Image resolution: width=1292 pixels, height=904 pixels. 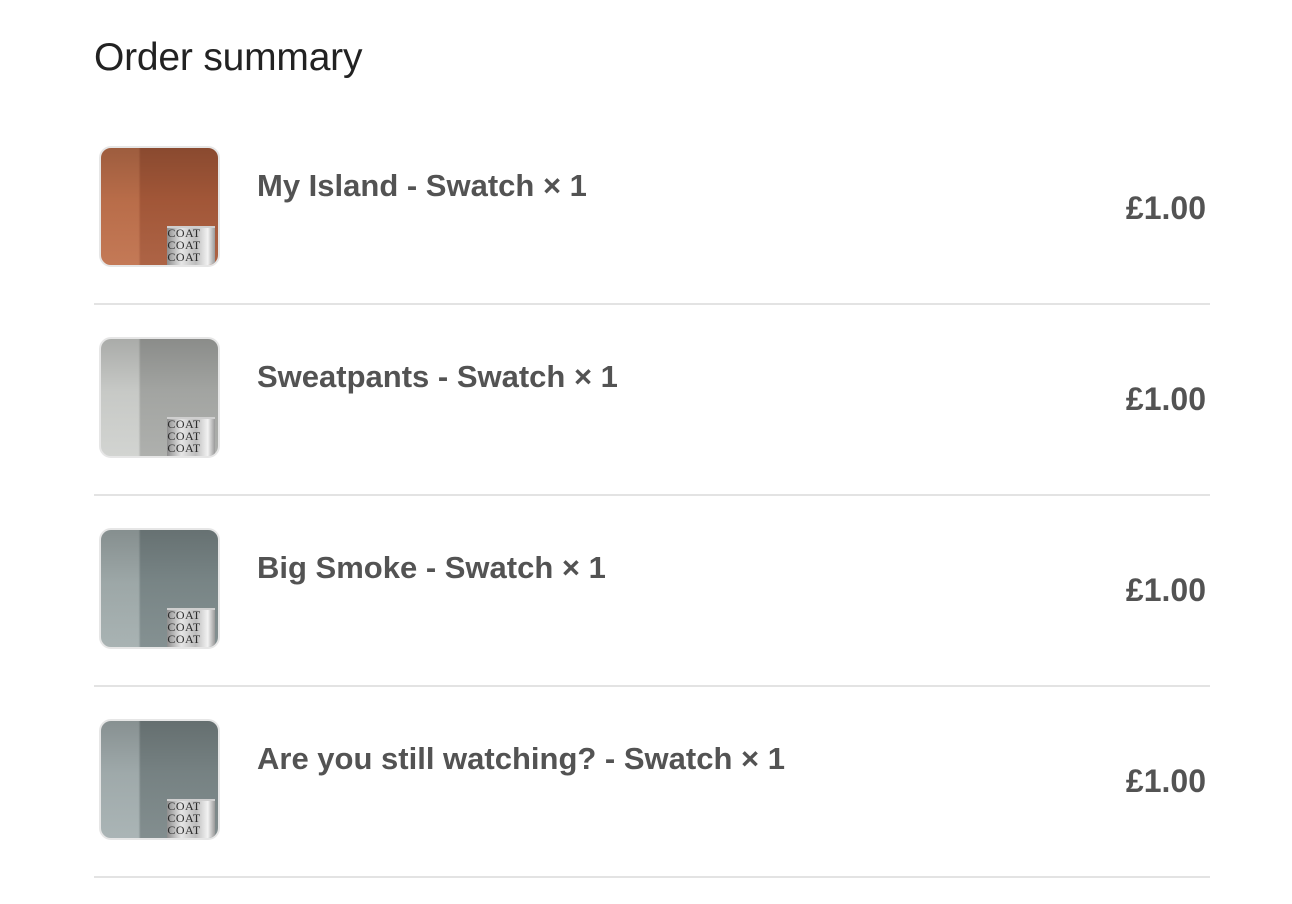 What do you see at coordinates (431, 567) in the screenshot?
I see `item-name: Big Smoke - Swatch × 1` at bounding box center [431, 567].